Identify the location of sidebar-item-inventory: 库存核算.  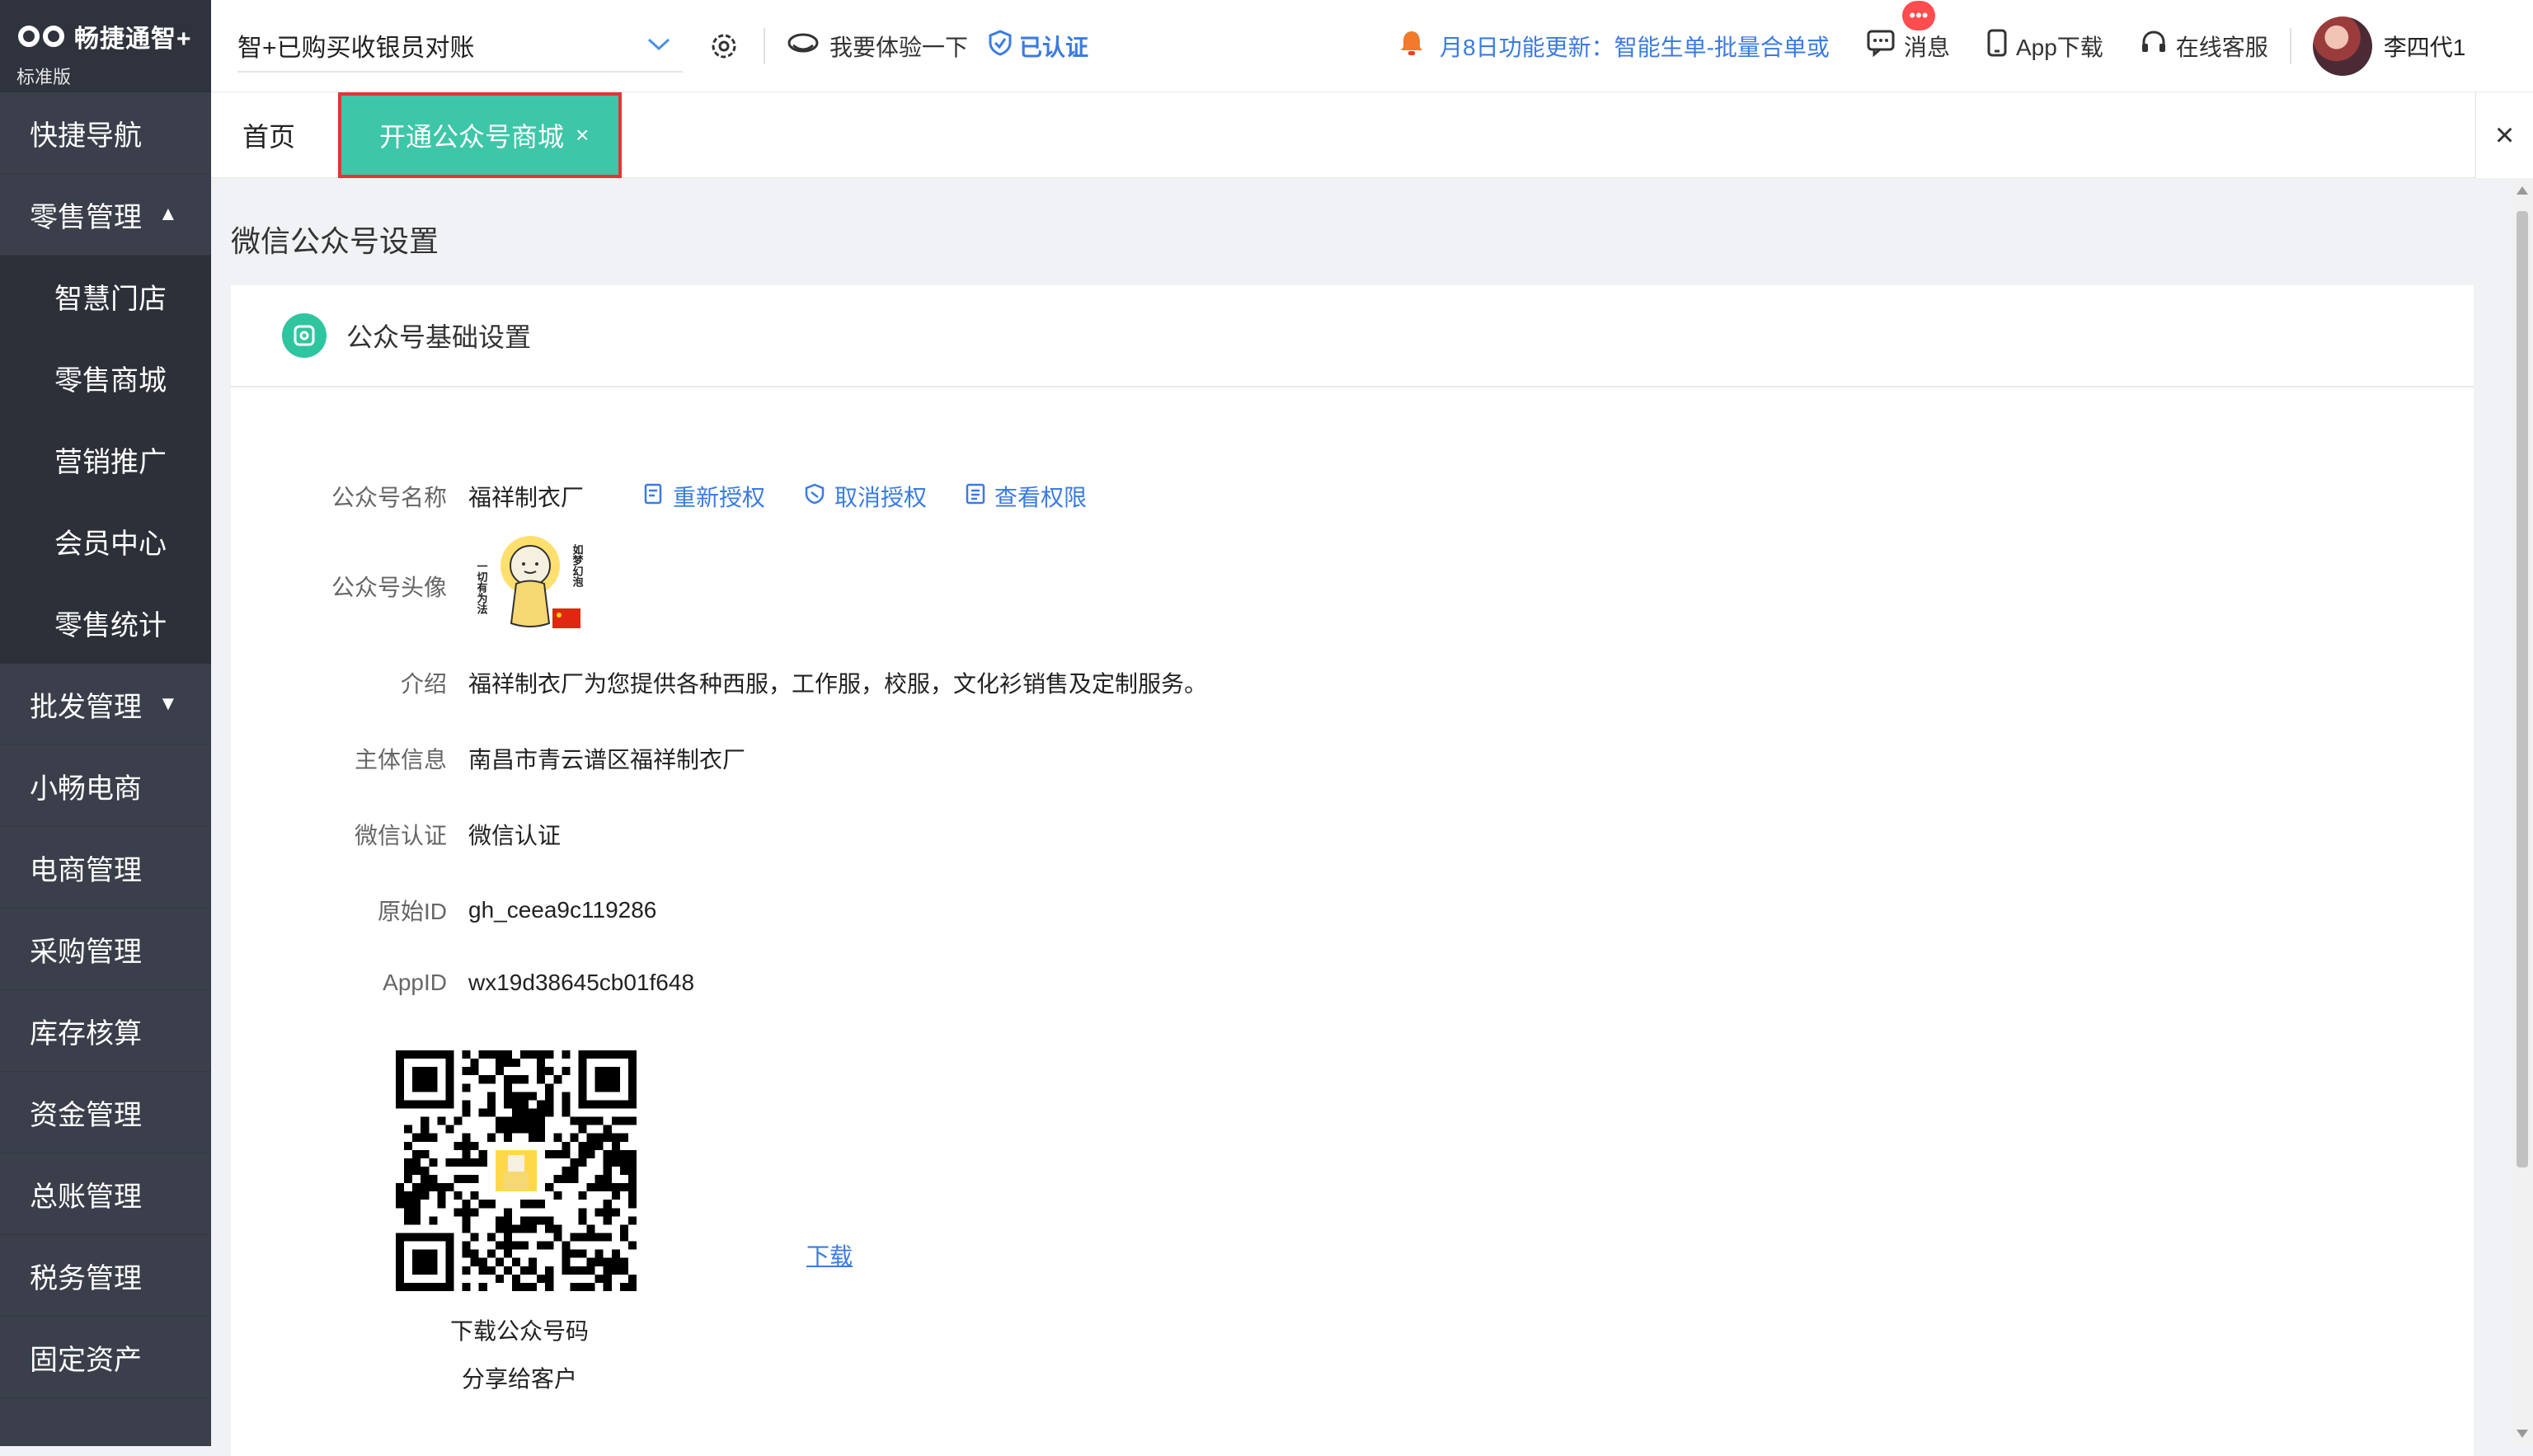
(106, 1031).